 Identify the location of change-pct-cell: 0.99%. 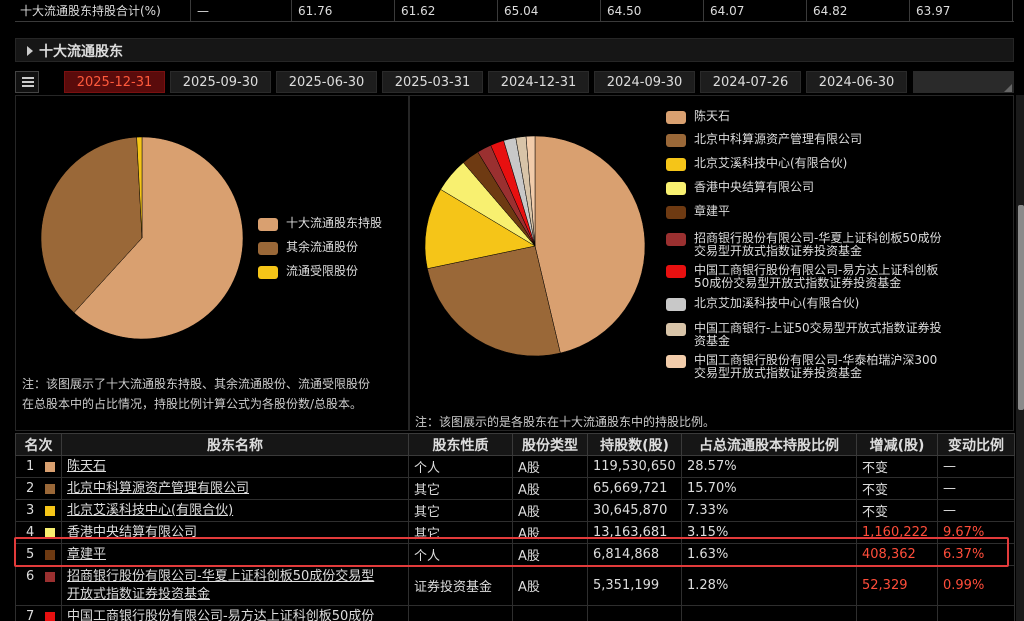
(976, 585).